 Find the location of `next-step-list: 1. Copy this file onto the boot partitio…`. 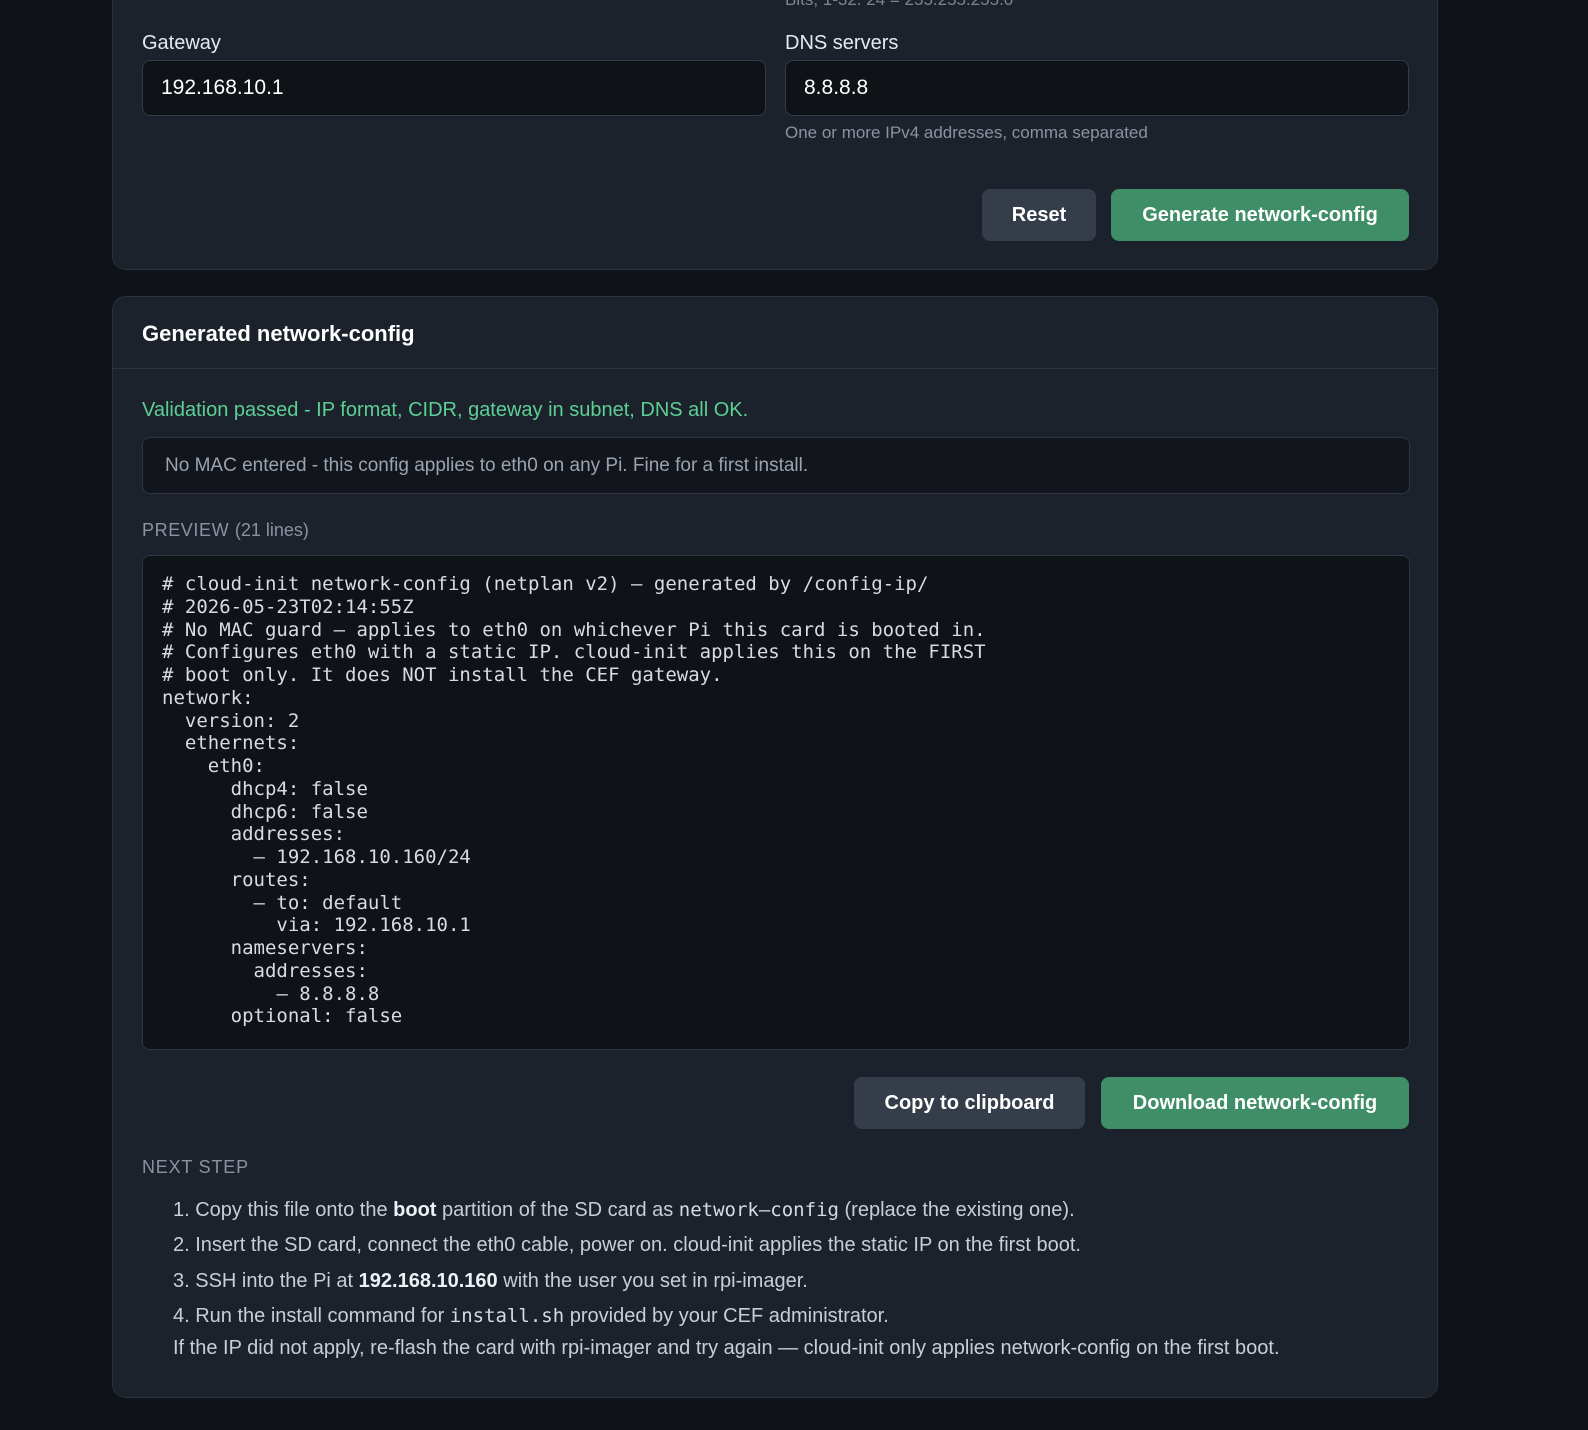

next-step-list: 1. Copy this file onto the boot partitio… is located at coordinates (627, 1265).